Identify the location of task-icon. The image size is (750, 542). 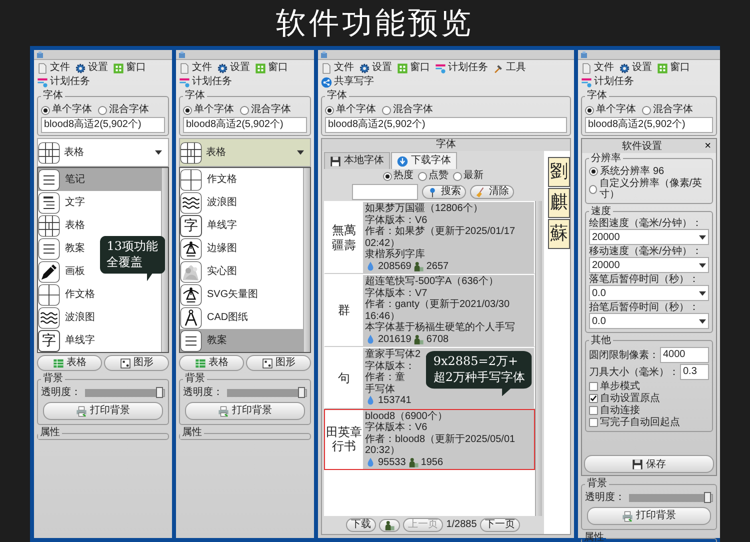
(586, 82).